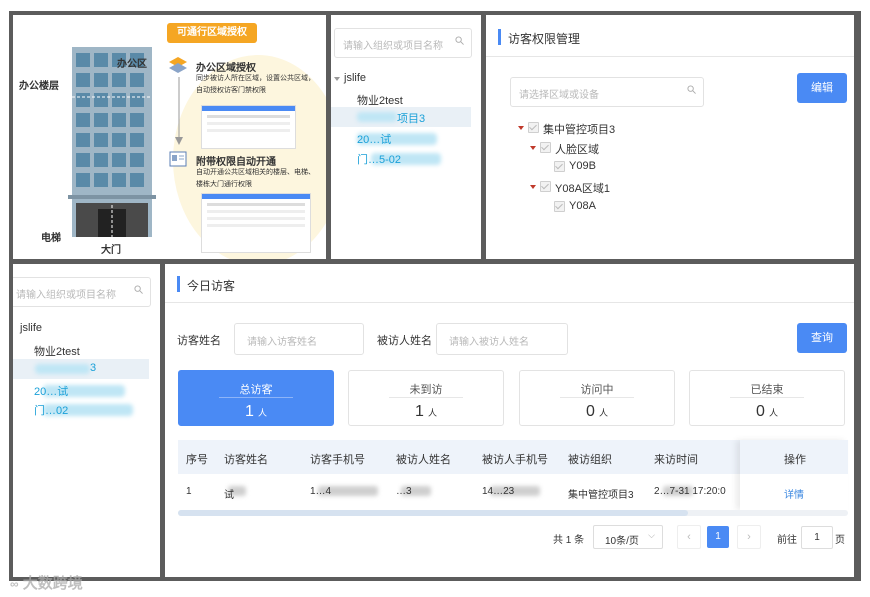  What do you see at coordinates (256, 223) in the screenshot?
I see `step2-screenshot` at bounding box center [256, 223].